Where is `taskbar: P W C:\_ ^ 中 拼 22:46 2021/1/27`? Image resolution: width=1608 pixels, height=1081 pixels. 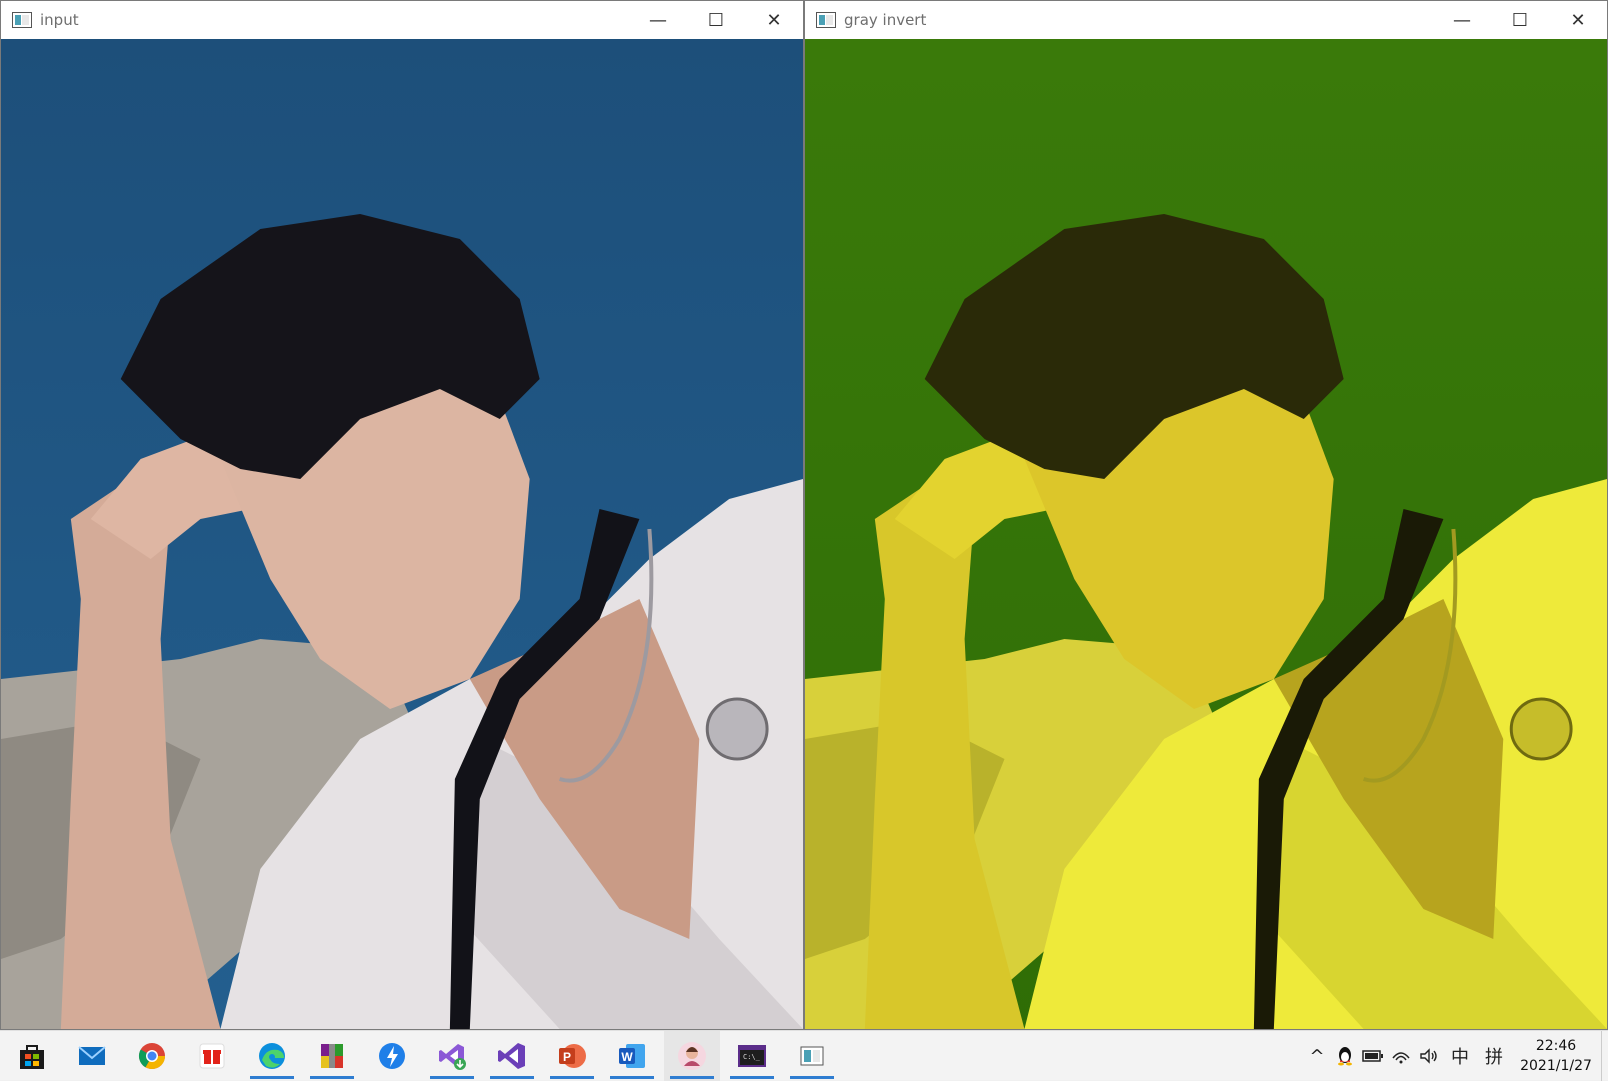
taskbar: P W C:\_ ^ 中 拼 22:46 2021/1/27 is located at coordinates (804, 1055).